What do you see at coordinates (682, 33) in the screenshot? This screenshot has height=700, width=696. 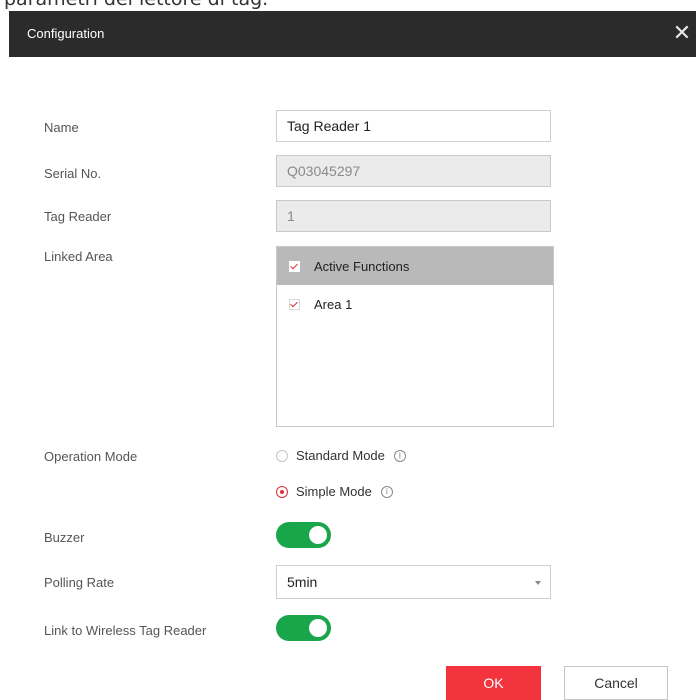 I see `close-icon: ✕` at bounding box center [682, 33].